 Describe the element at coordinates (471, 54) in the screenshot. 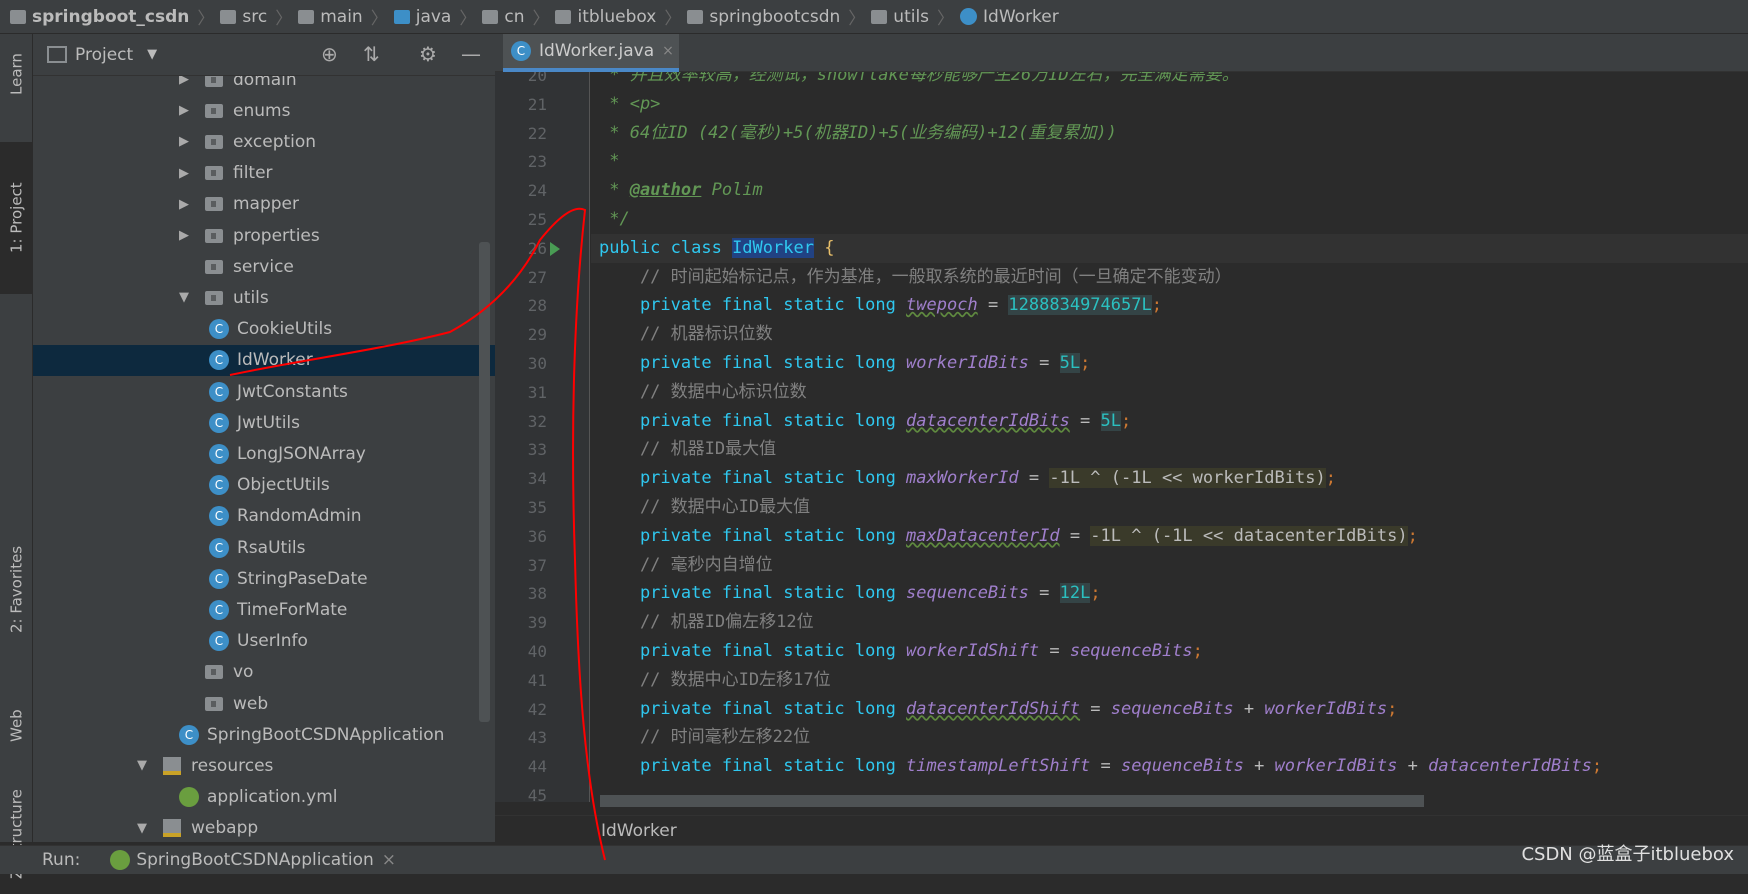

I see `minimize-icon: —` at that location.